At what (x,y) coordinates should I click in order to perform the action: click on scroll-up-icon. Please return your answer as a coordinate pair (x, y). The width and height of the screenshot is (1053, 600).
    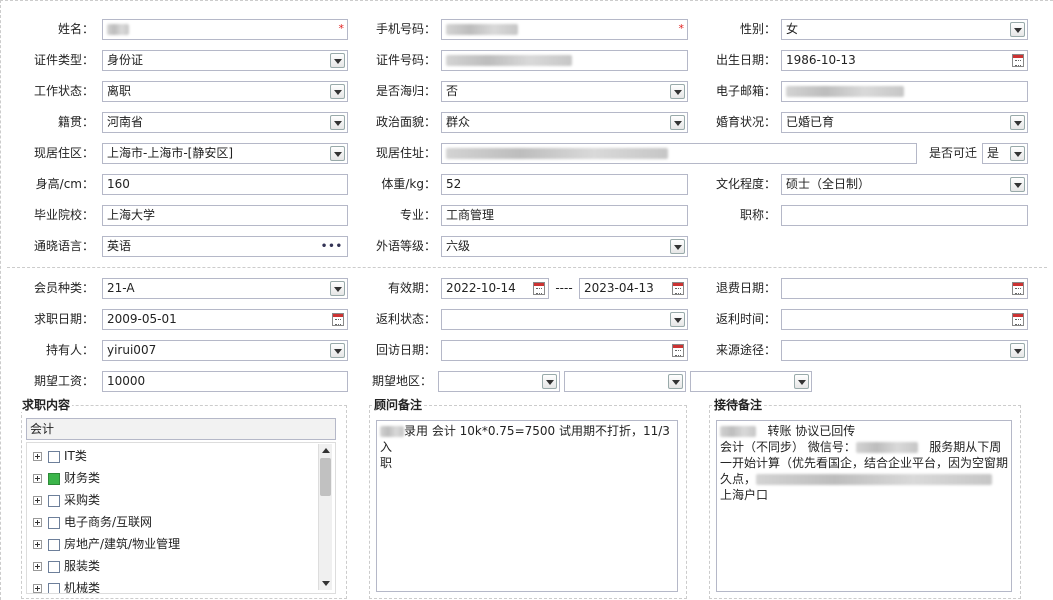
    Looking at the image, I should click on (326, 450).